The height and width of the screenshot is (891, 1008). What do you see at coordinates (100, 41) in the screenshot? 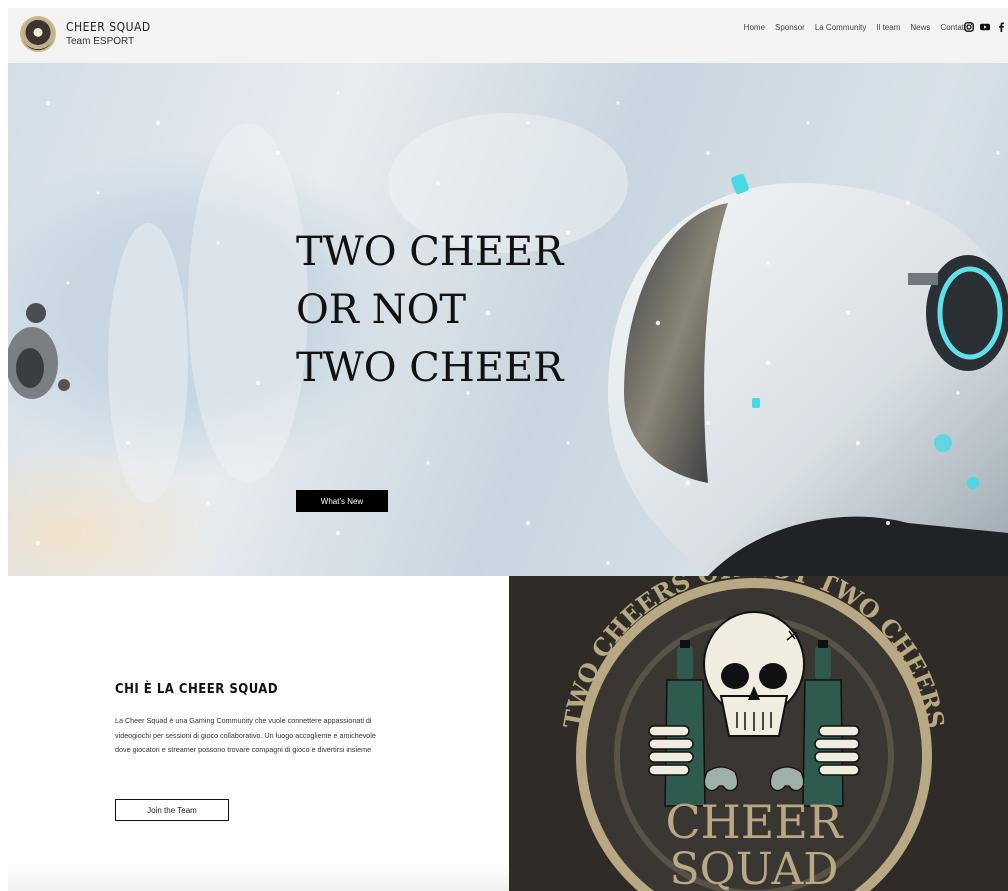
I see `brand-subtitle: Team ESPORT` at bounding box center [100, 41].